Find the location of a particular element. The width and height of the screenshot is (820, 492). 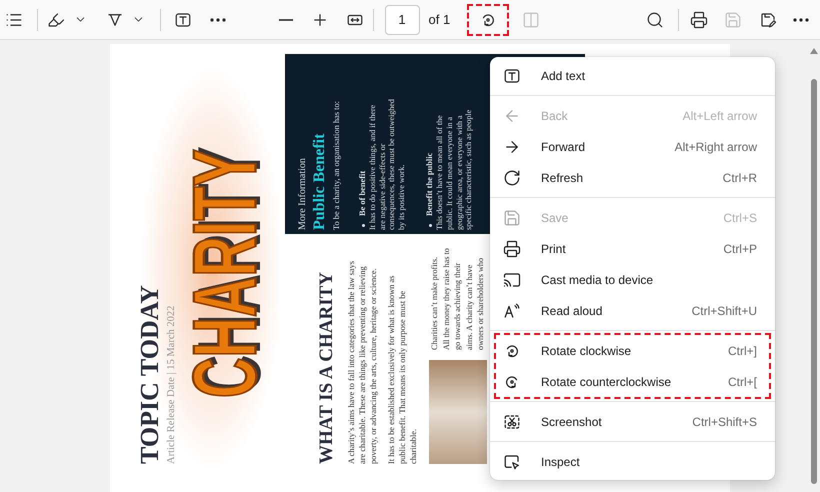

neon-banner-text: CHARITY is located at coordinates (225, 273).